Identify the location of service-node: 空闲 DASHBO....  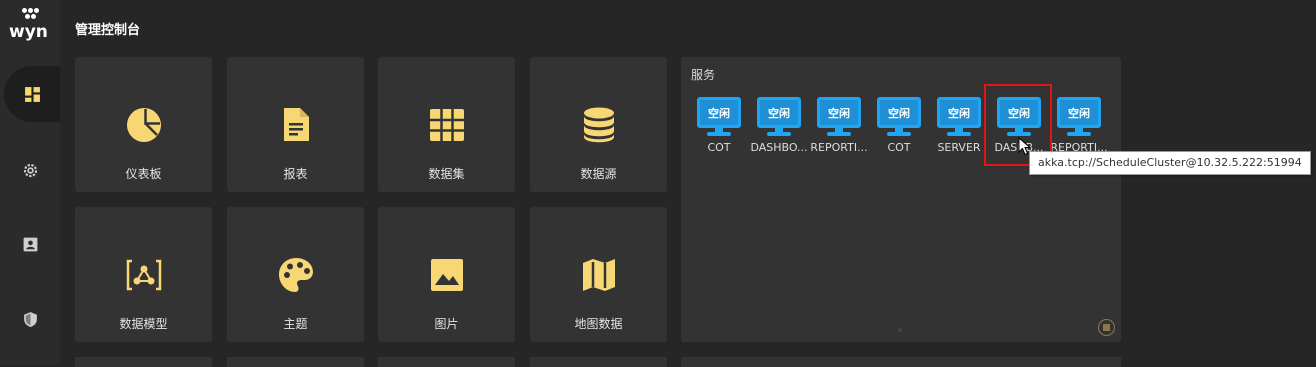
(779, 127).